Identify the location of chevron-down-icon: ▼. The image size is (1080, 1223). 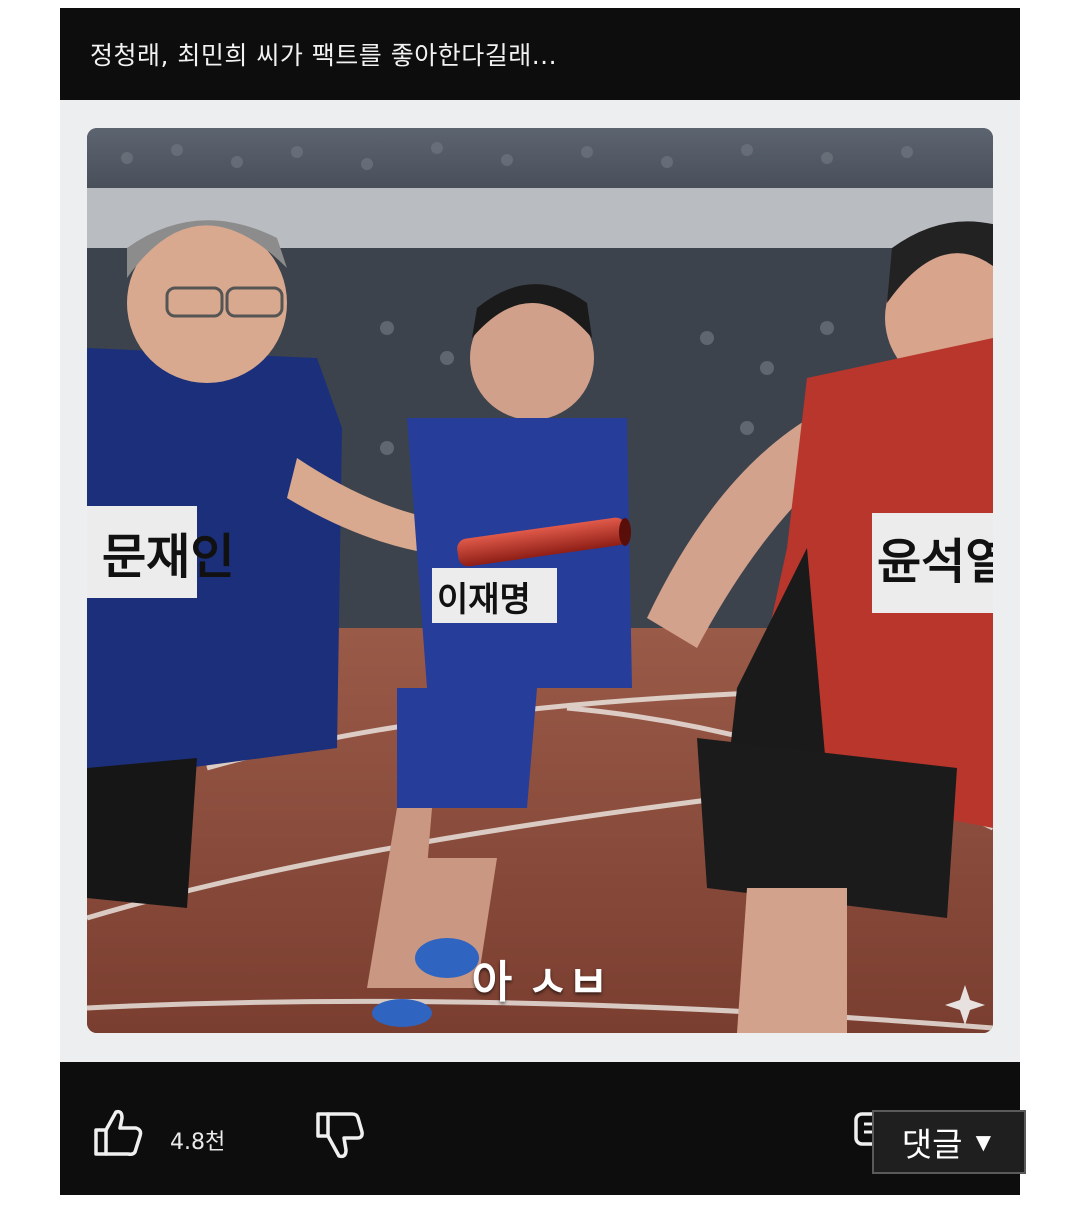
(983, 1141).